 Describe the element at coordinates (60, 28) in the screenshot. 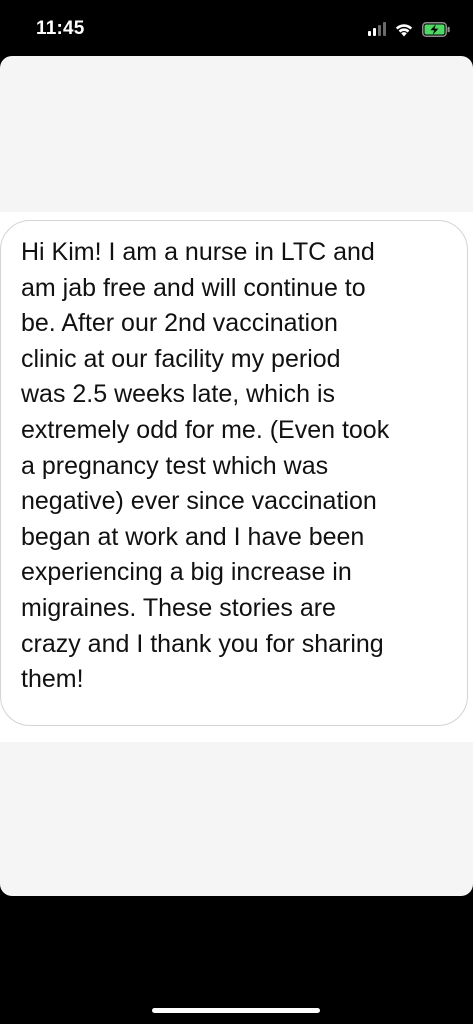

I see `status-time: 11:45` at that location.